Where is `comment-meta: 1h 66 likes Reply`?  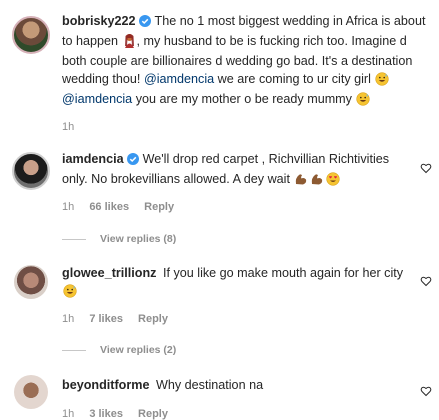 comment-meta: 1h 66 likes Reply is located at coordinates (124, 207).